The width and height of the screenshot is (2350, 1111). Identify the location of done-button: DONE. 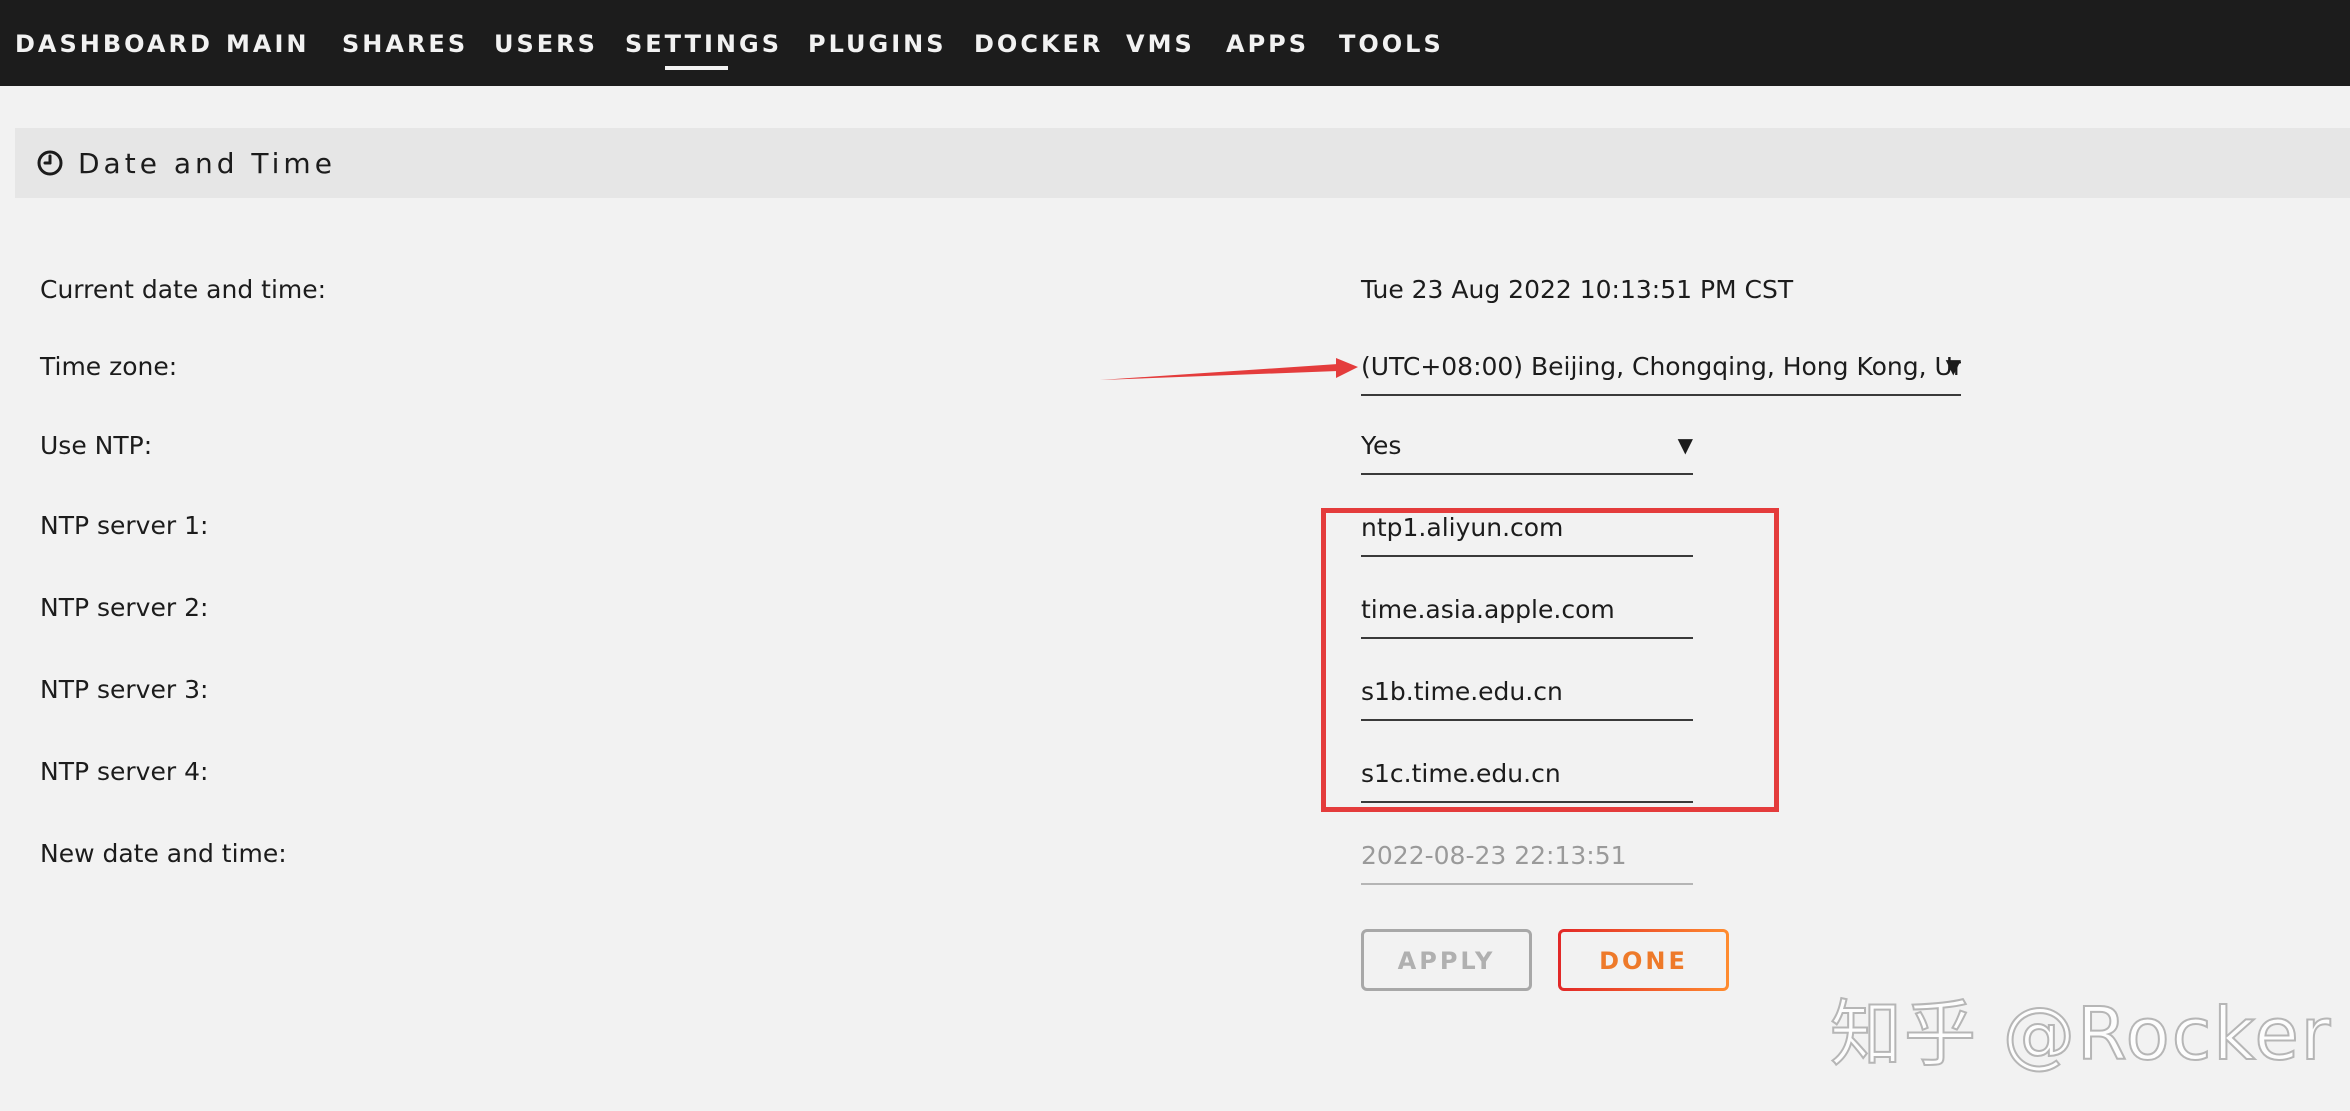
(1643, 960).